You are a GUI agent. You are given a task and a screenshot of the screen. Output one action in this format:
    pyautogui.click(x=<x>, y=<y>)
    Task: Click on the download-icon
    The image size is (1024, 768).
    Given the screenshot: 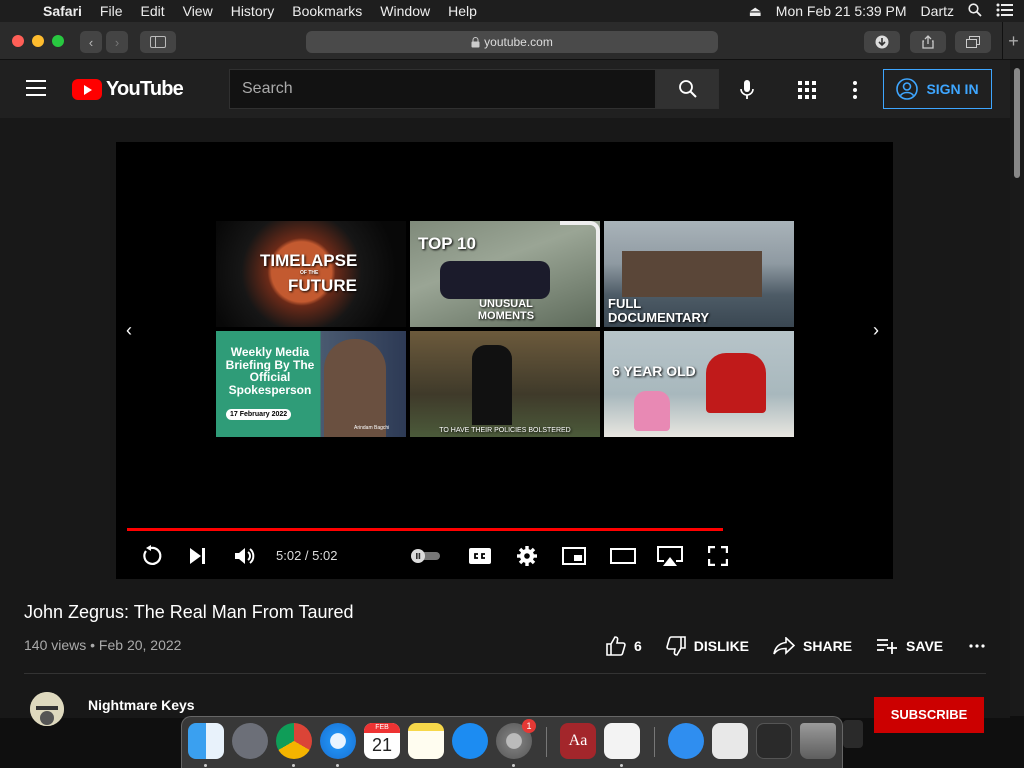 What is the action you would take?
    pyautogui.click(x=882, y=42)
    